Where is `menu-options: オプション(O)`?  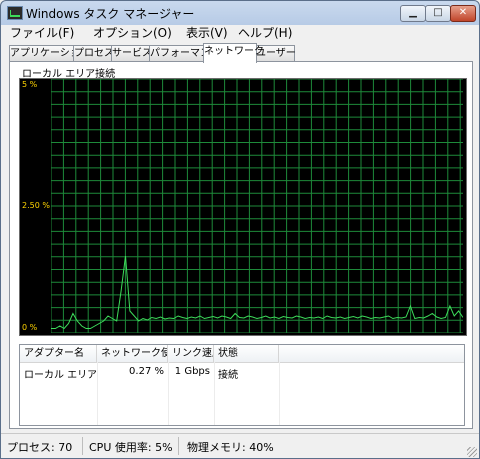 menu-options: オプション(O) is located at coordinates (132, 33).